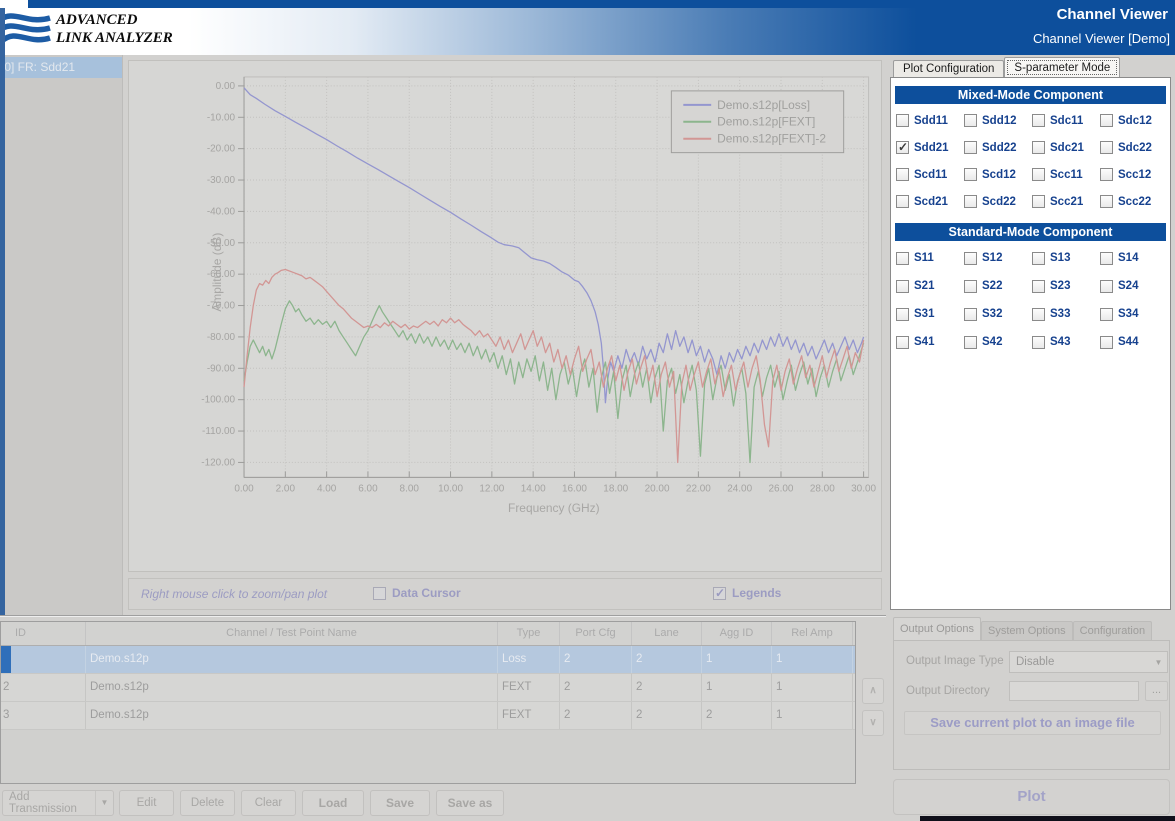 The width and height of the screenshot is (1175, 821). What do you see at coordinates (1088, 662) in the screenshot?
I see `output-image-type-dropdown: Disable ▼` at bounding box center [1088, 662].